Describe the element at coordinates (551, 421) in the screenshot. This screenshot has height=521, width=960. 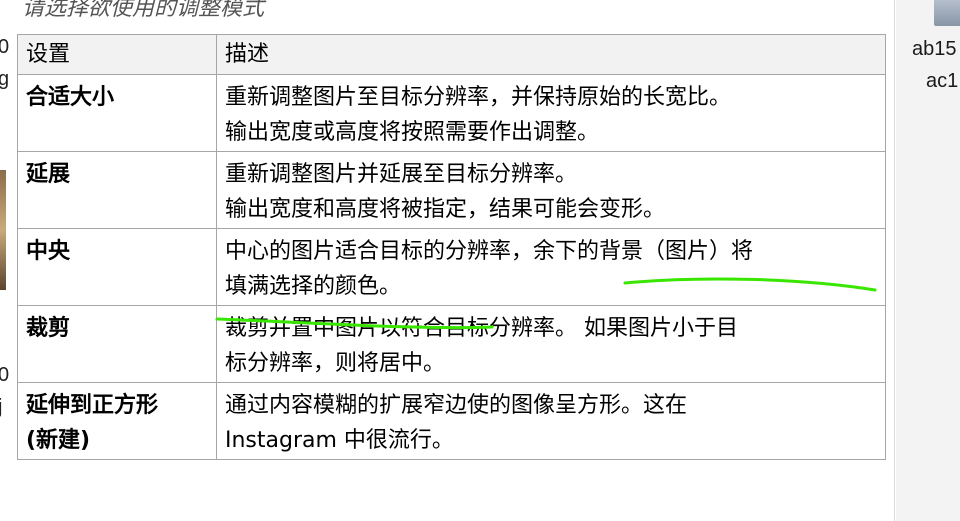
I see `mode-description: 通过内容模糊的扩展窄边使的图像呈方形。这在 Instagram 中很流行。` at that location.